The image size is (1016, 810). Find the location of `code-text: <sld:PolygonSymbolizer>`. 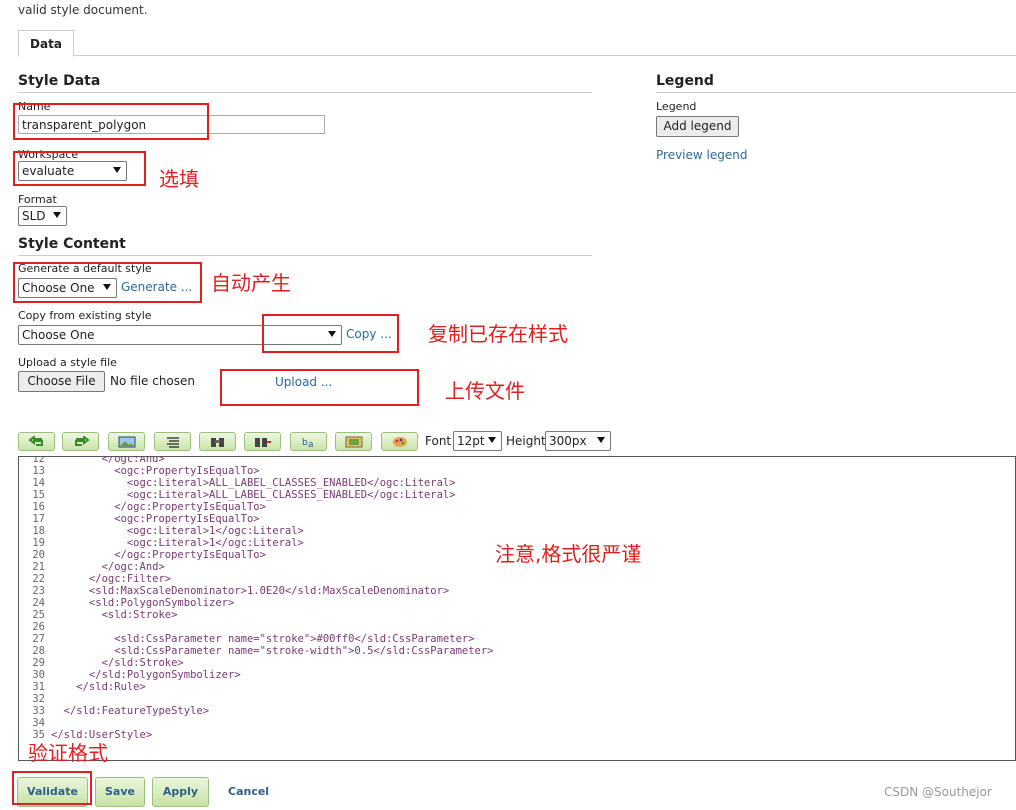

code-text: <sld:PolygonSymbolizer> is located at coordinates (143, 603).